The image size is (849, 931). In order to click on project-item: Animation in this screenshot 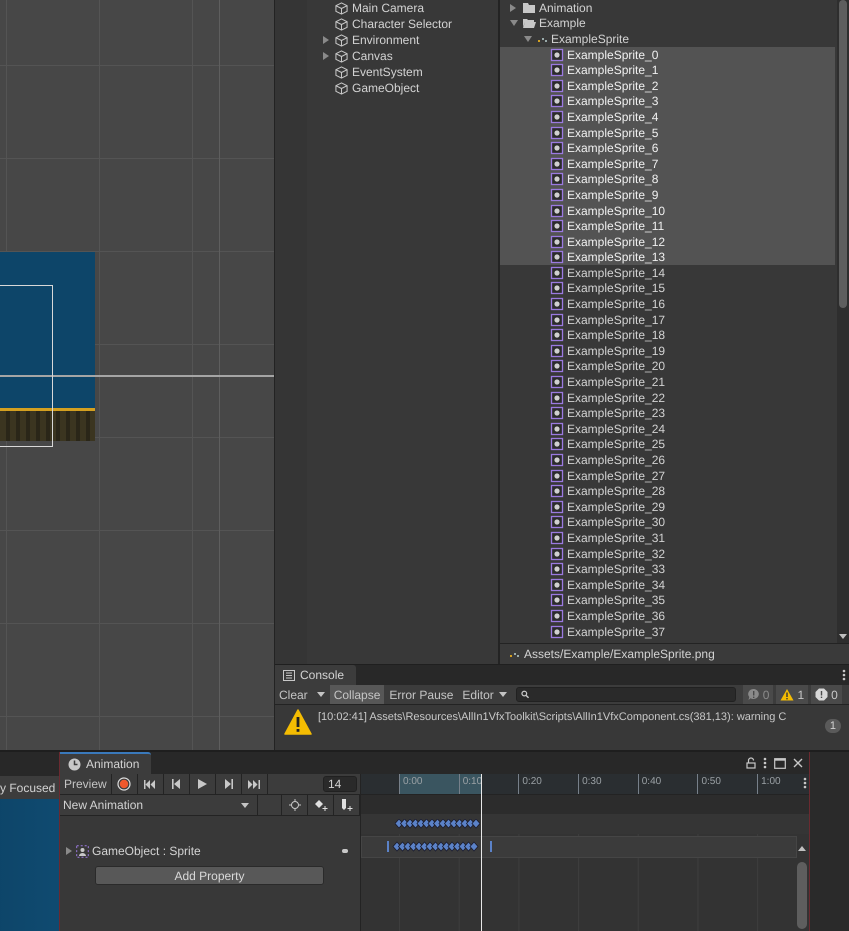, I will do `click(667, 8)`.